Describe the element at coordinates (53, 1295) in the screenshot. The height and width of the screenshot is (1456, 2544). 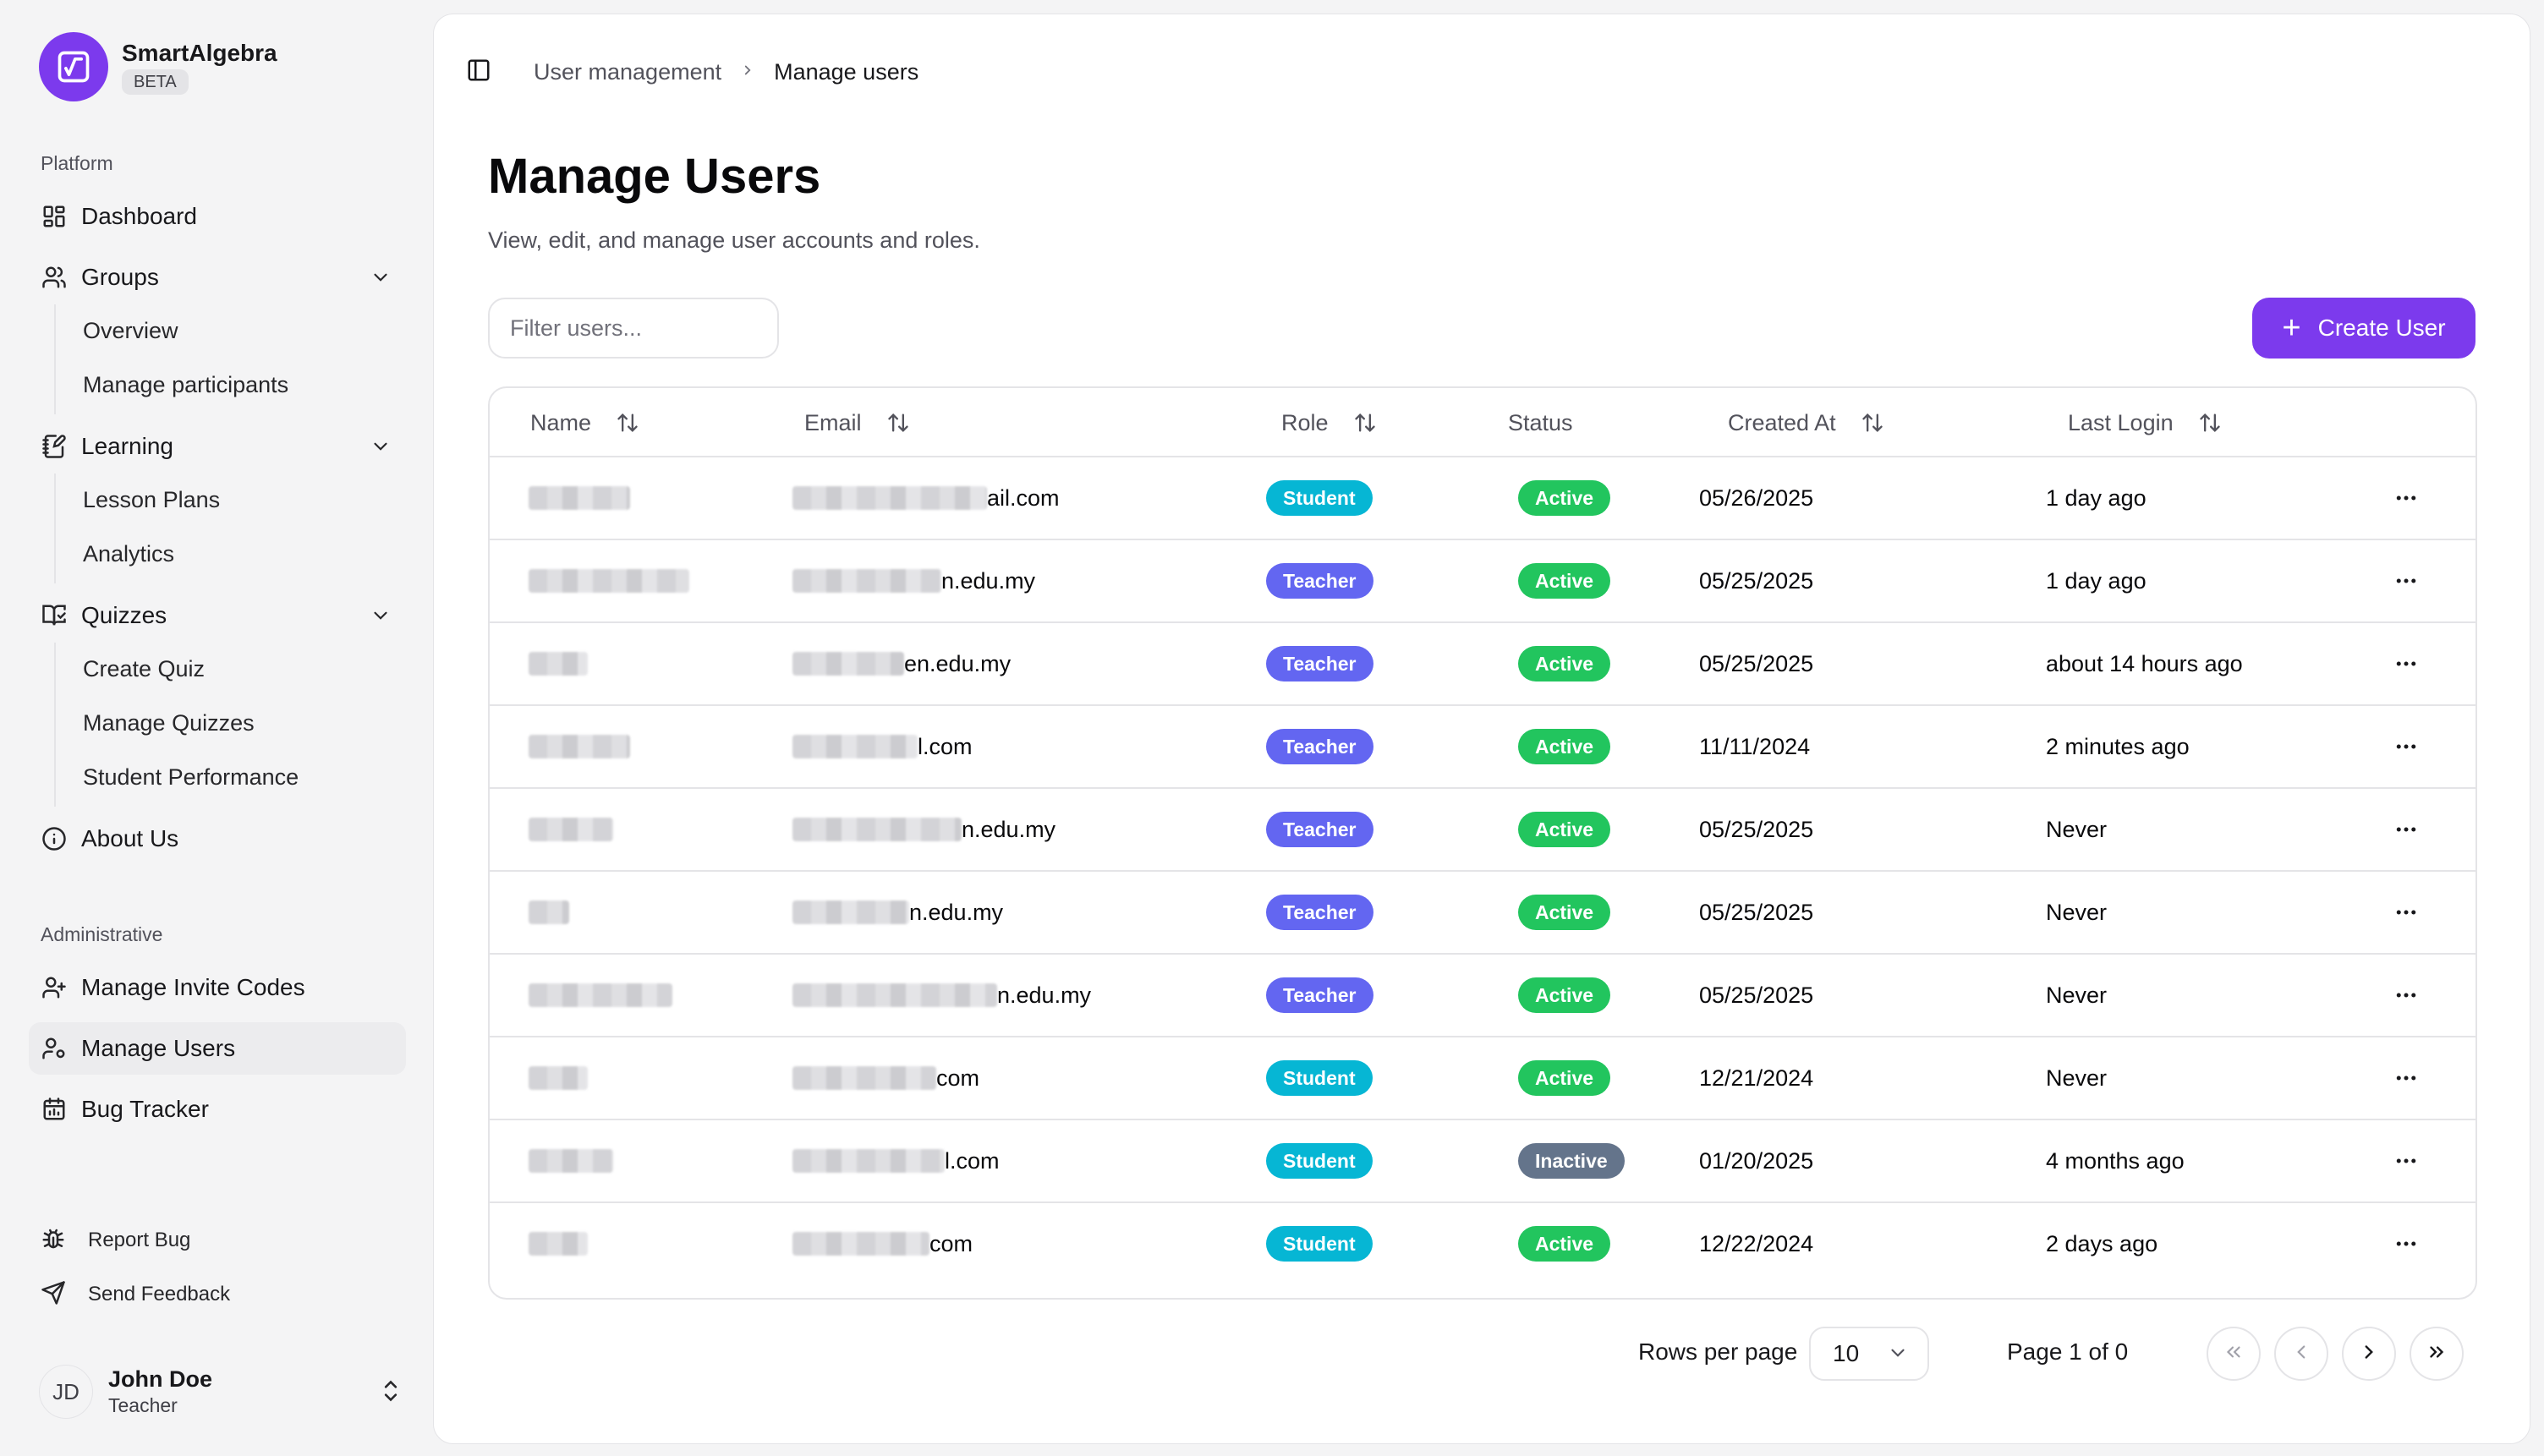
I see `send-icon` at that location.